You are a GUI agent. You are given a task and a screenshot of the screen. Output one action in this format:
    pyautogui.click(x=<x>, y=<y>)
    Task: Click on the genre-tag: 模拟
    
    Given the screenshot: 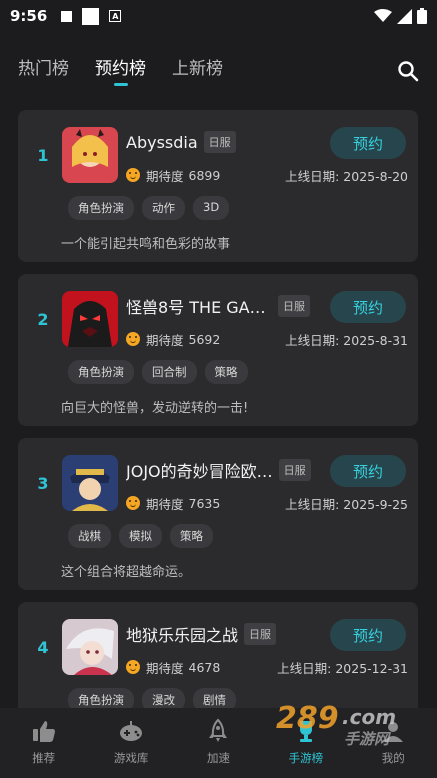 What is the action you would take?
    pyautogui.click(x=140, y=536)
    